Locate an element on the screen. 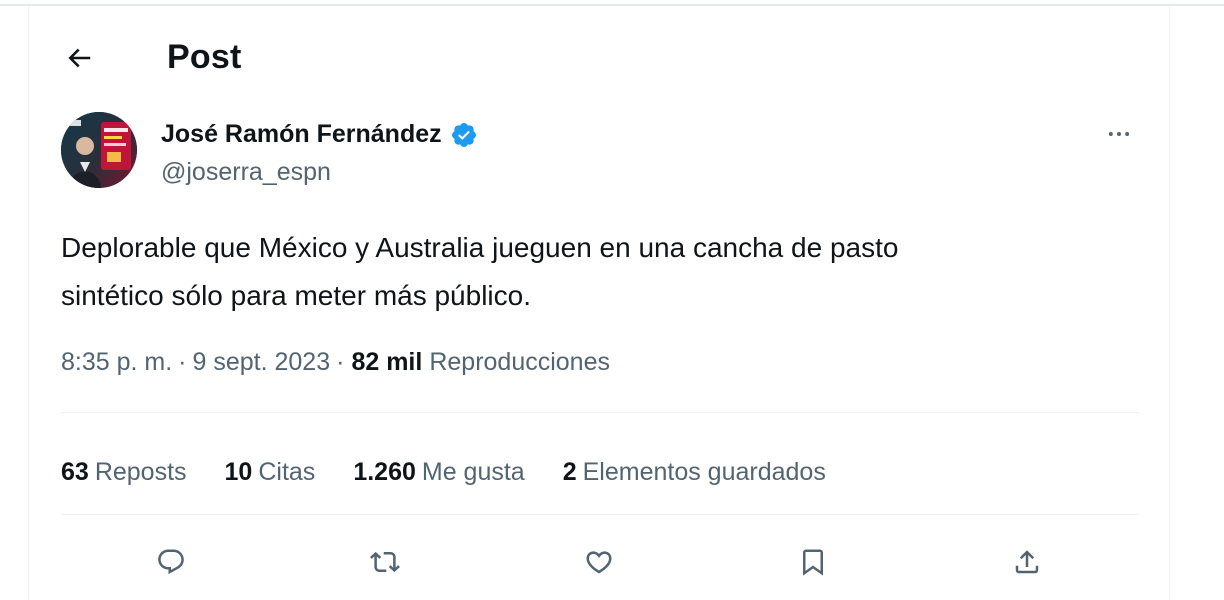 Image resolution: width=1224 pixels, height=600 pixels. arrow-left-icon is located at coordinates (79, 60).